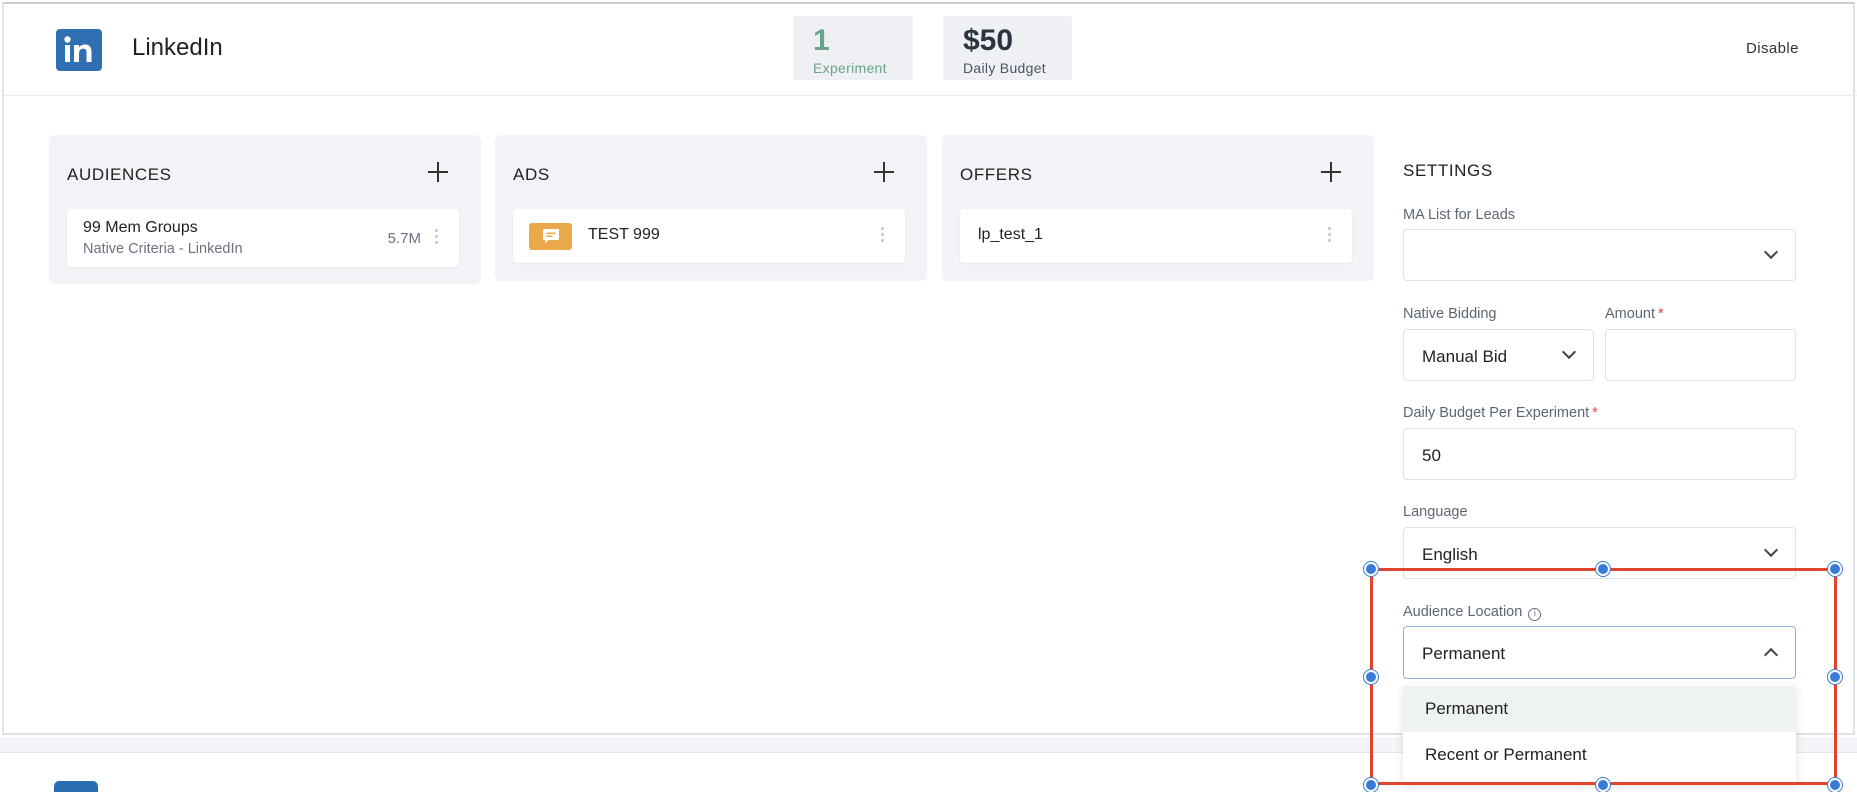 The image size is (1857, 792). Describe the element at coordinates (1599, 755) in the screenshot. I see `option-recent-or-permanent: Recent or Permanent` at that location.